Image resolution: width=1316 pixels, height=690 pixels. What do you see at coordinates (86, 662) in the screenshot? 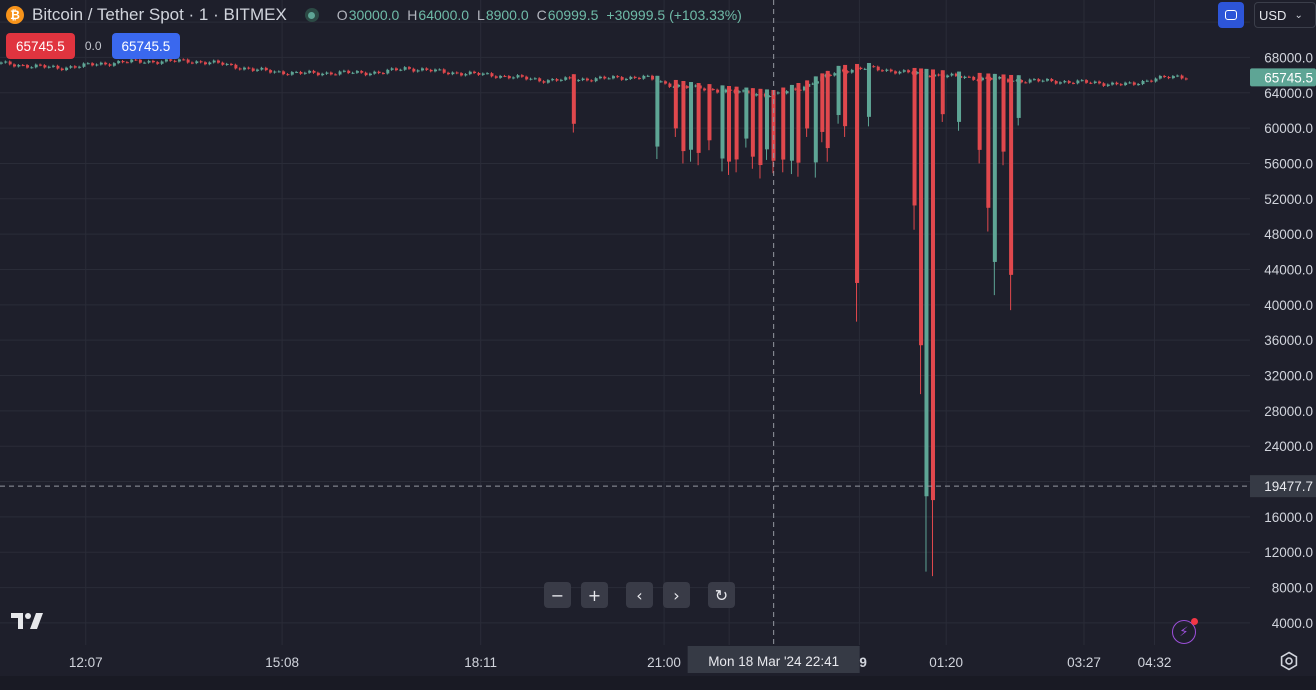
I see `time-tick-label: 12:07` at bounding box center [86, 662].